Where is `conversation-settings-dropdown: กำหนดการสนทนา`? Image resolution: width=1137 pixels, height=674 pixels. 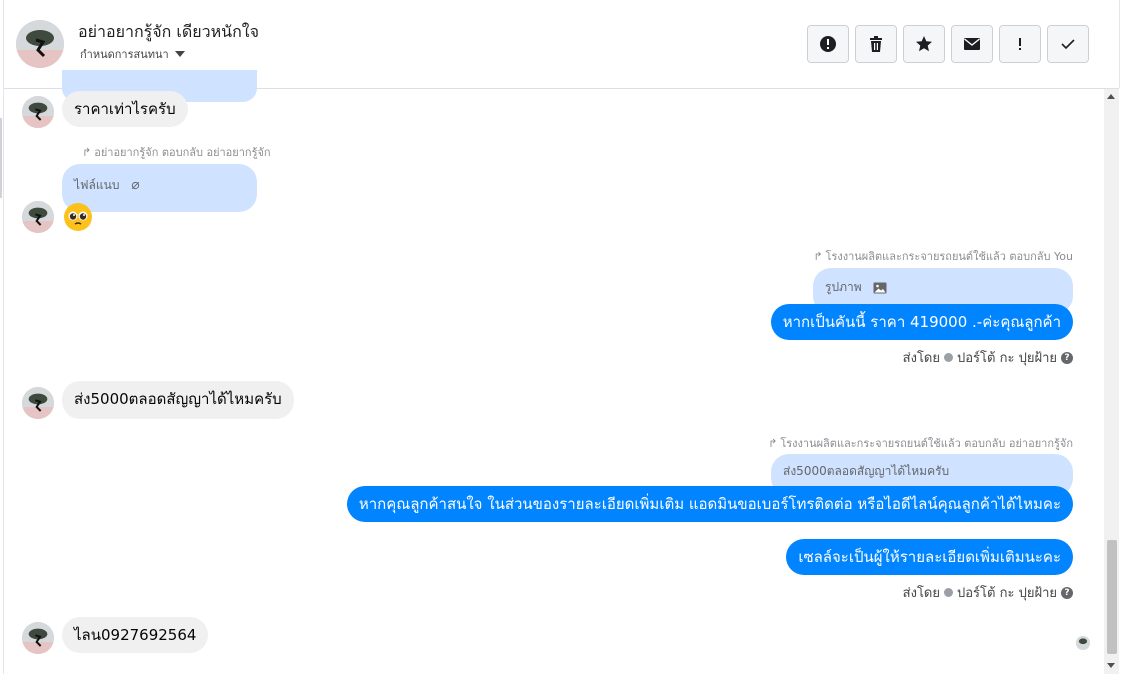
conversation-settings-dropdown: กำหนดการสนทนา is located at coordinates (132, 54).